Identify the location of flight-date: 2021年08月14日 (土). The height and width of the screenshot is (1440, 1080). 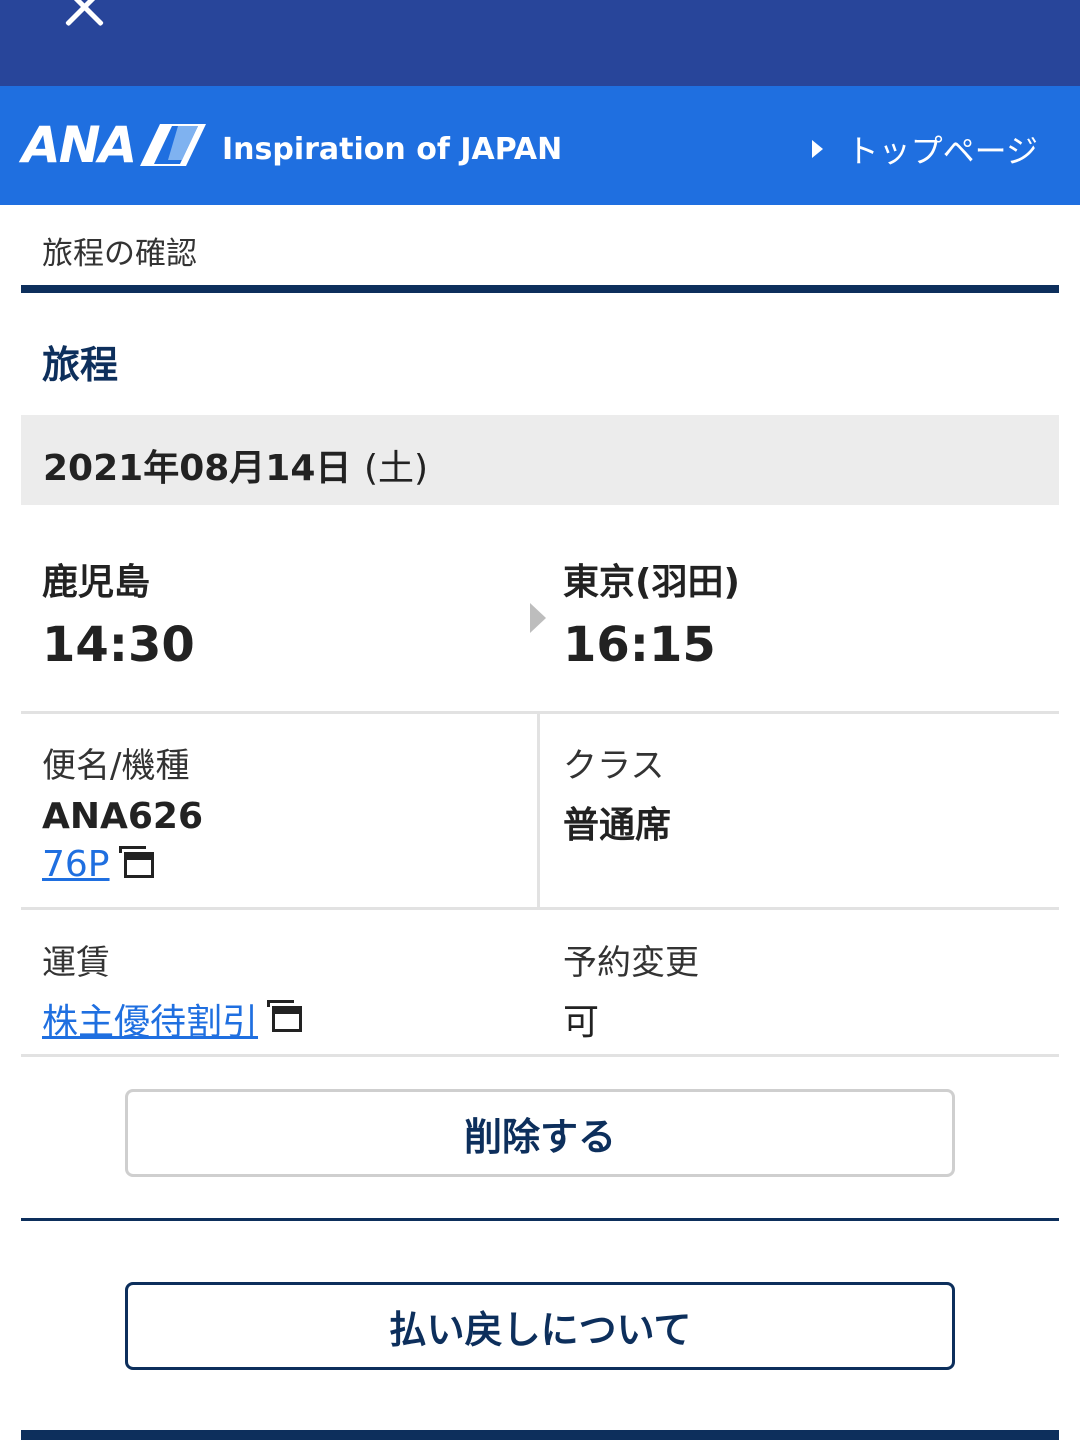
(235, 465).